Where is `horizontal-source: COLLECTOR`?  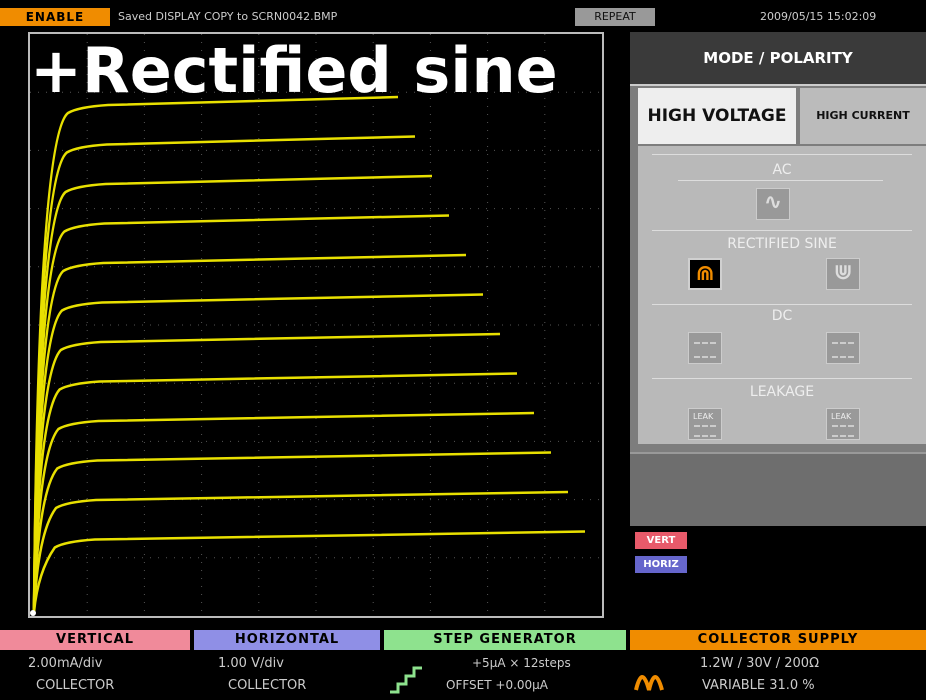 horizontal-source: COLLECTOR is located at coordinates (267, 685).